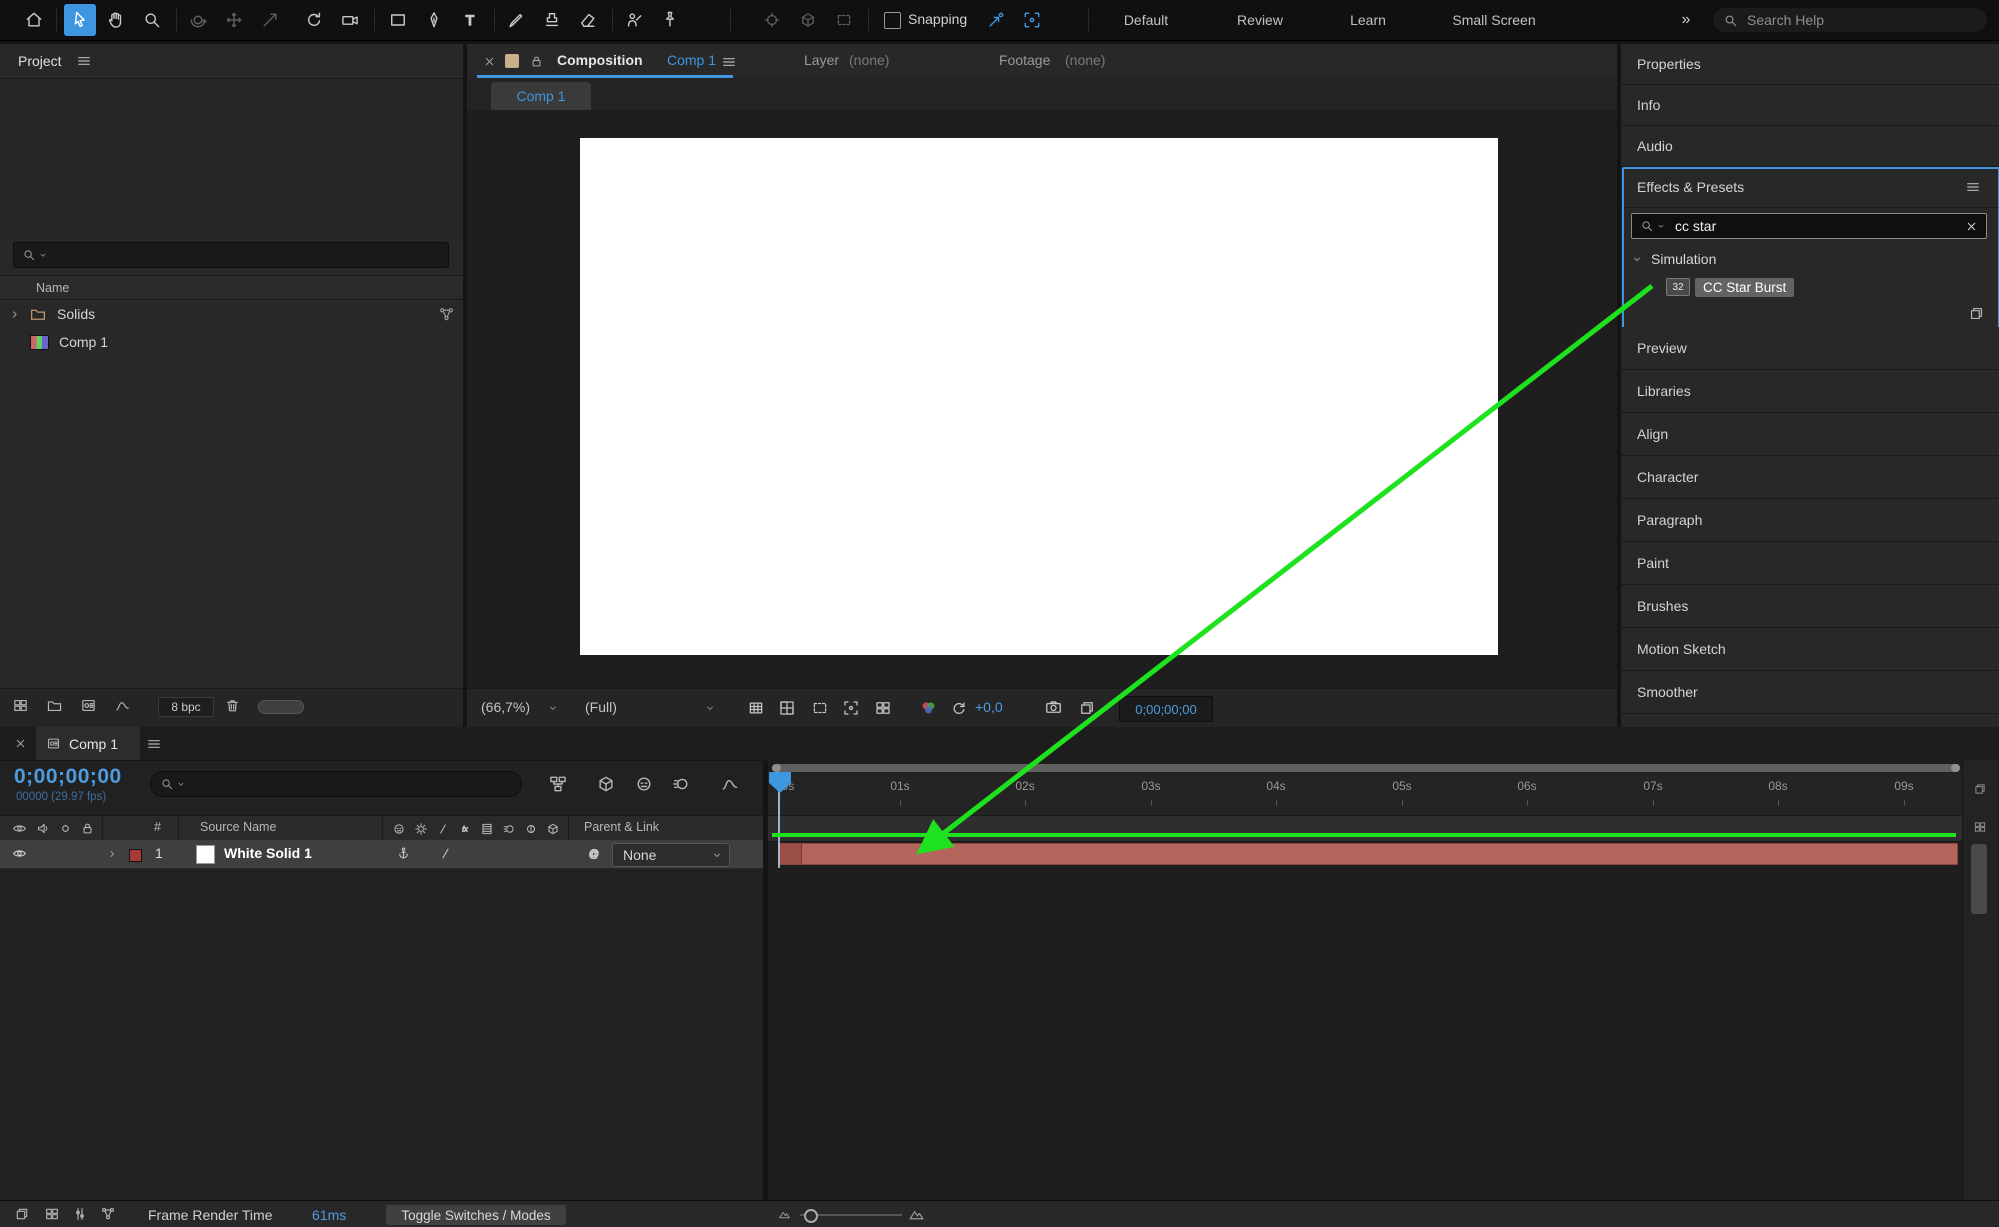  I want to click on workspace-default: Default, so click(1146, 20).